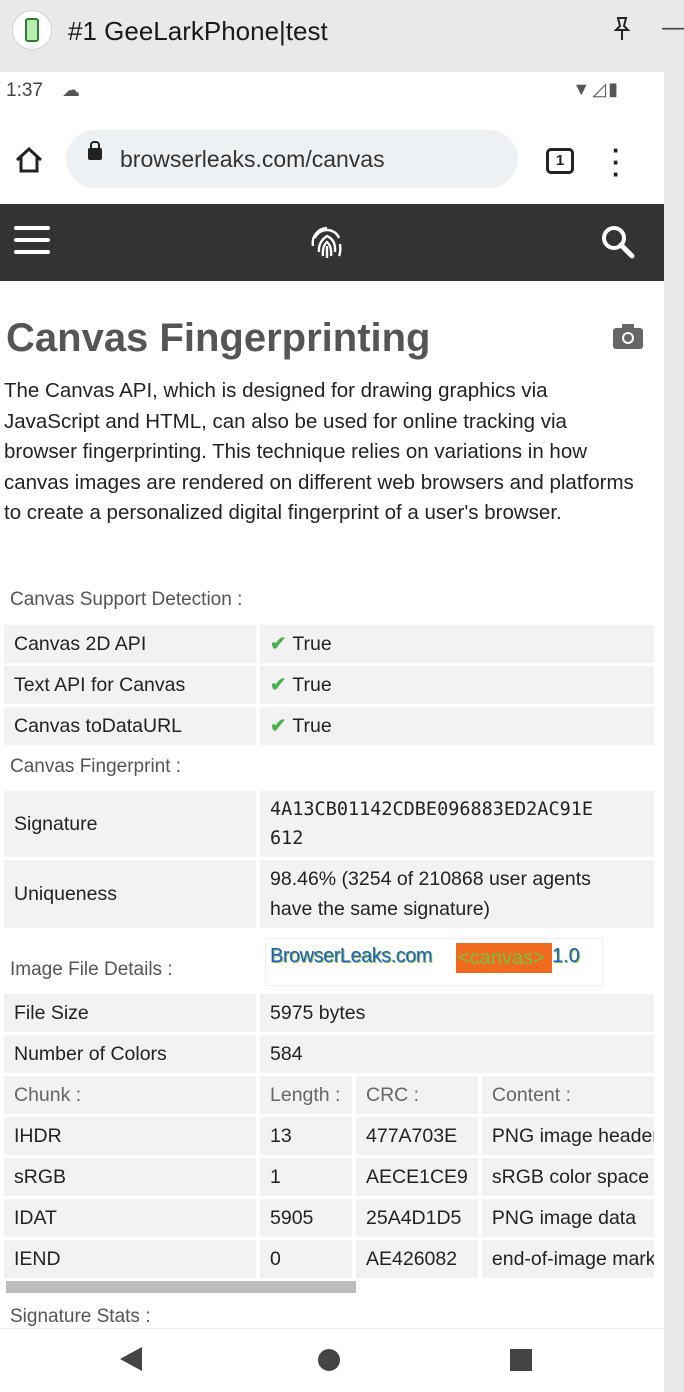  What do you see at coordinates (29, 162) in the screenshot?
I see `home-icon` at bounding box center [29, 162].